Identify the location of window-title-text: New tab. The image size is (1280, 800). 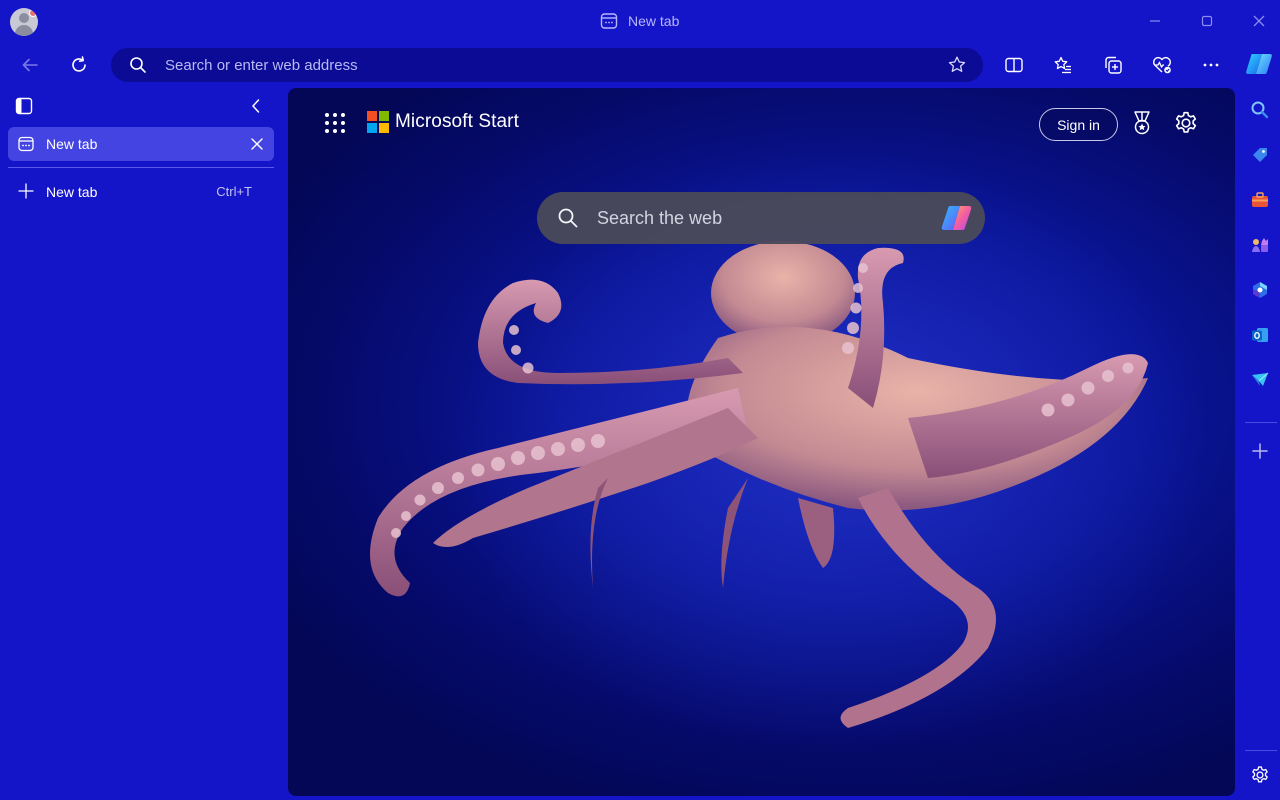
(654, 21).